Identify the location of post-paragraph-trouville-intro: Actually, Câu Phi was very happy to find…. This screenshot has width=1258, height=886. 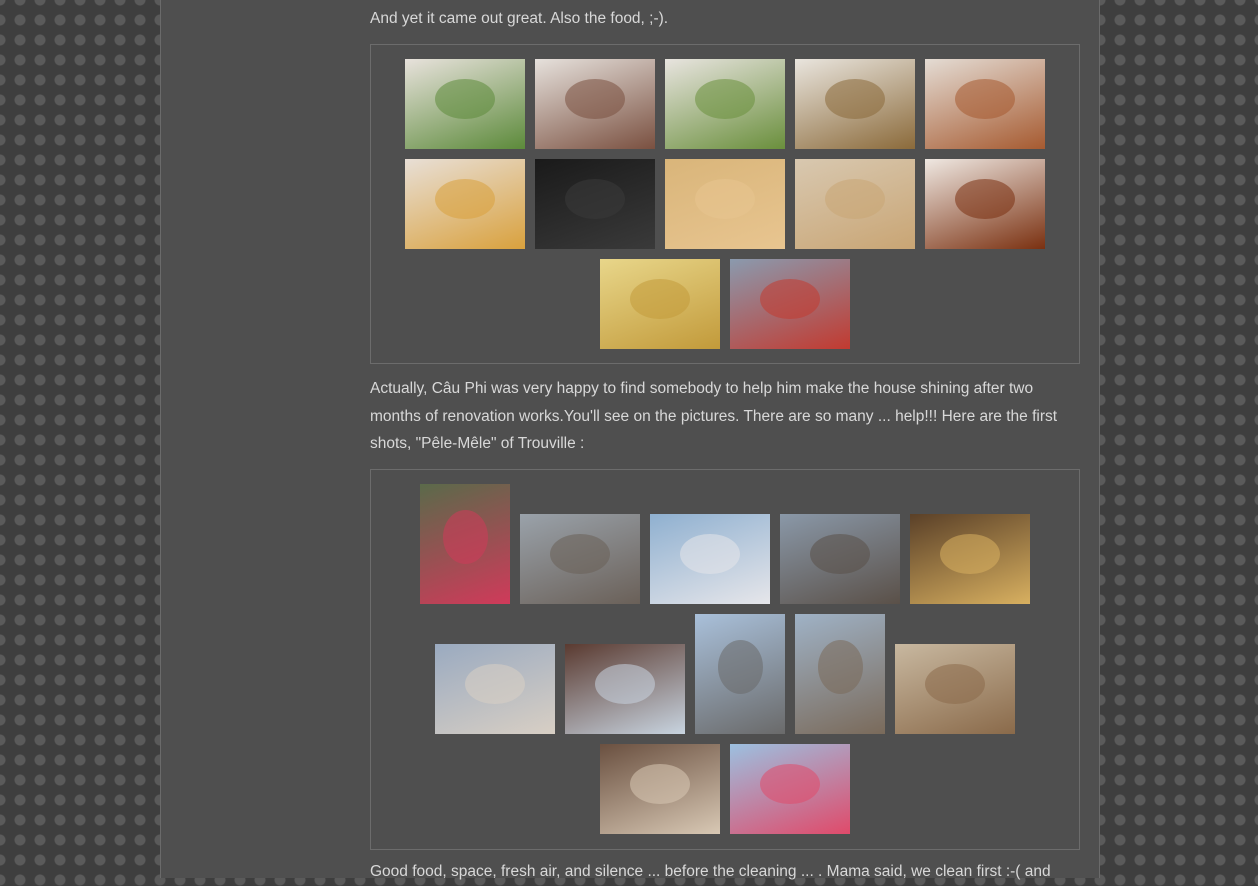
(714, 416).